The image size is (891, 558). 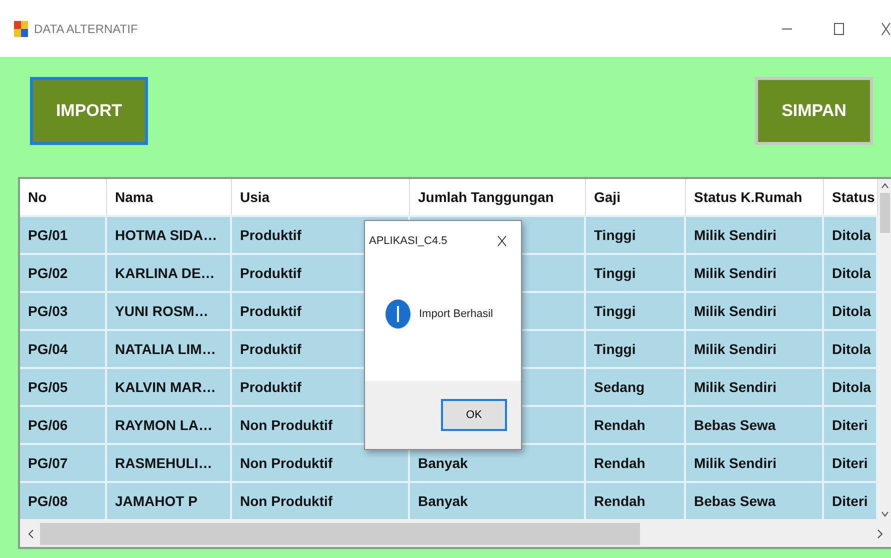 What do you see at coordinates (63, 348) in the screenshot?
I see `table-cell: PG/04` at bounding box center [63, 348].